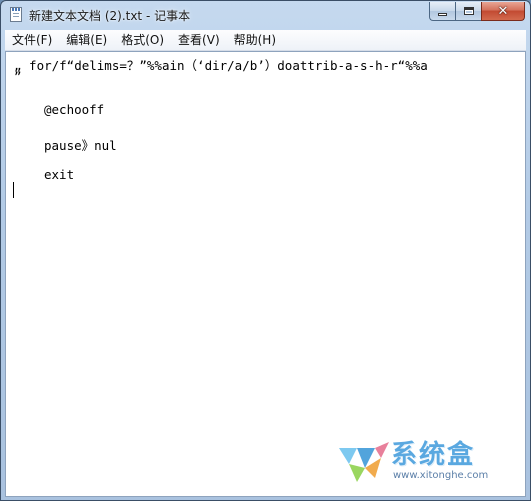 The width and height of the screenshot is (531, 501). What do you see at coordinates (433, 455) in the screenshot?
I see `watermark-brand: 系统盒` at bounding box center [433, 455].